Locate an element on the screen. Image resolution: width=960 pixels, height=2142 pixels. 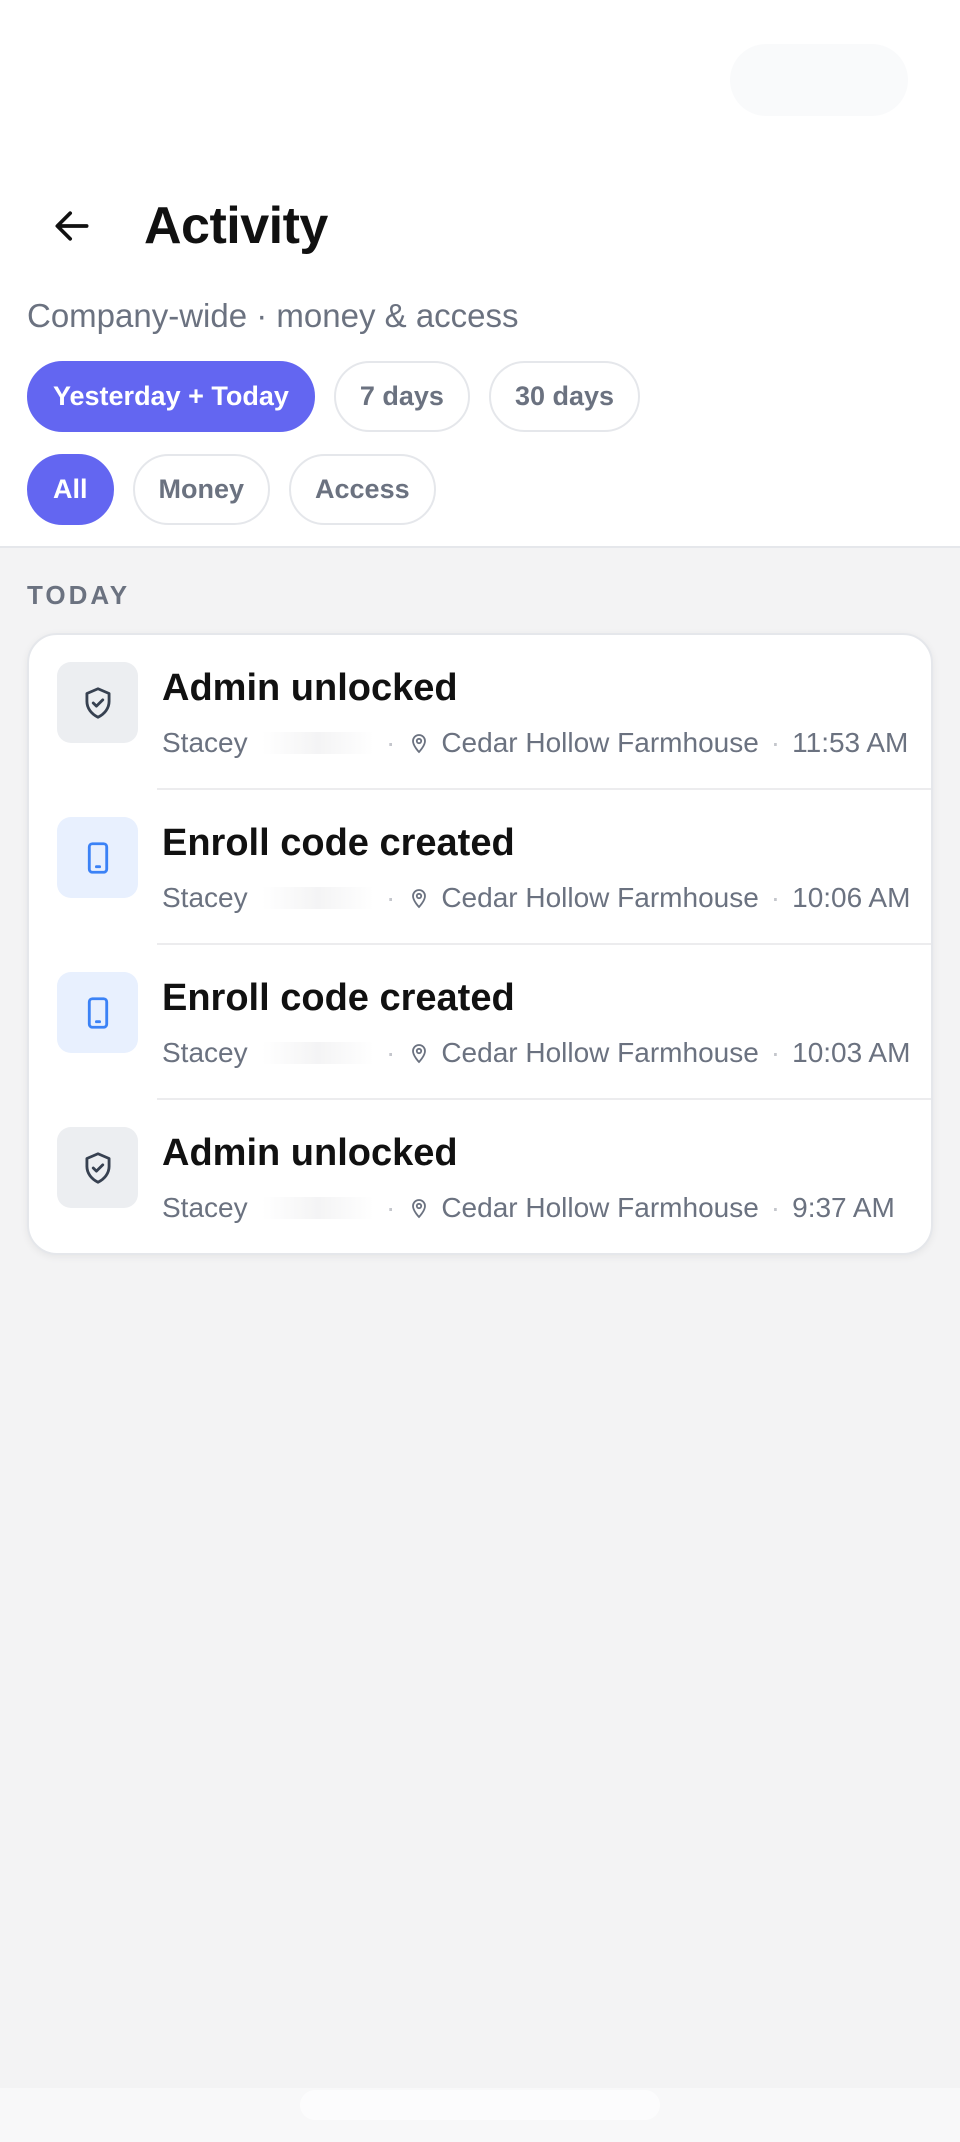
back-button is located at coordinates (72, 226).